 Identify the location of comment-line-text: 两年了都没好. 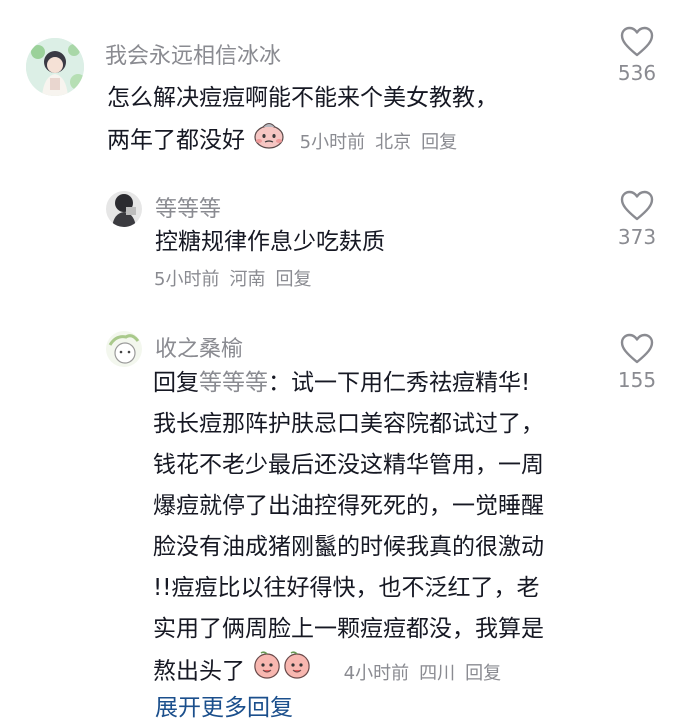
(176, 140).